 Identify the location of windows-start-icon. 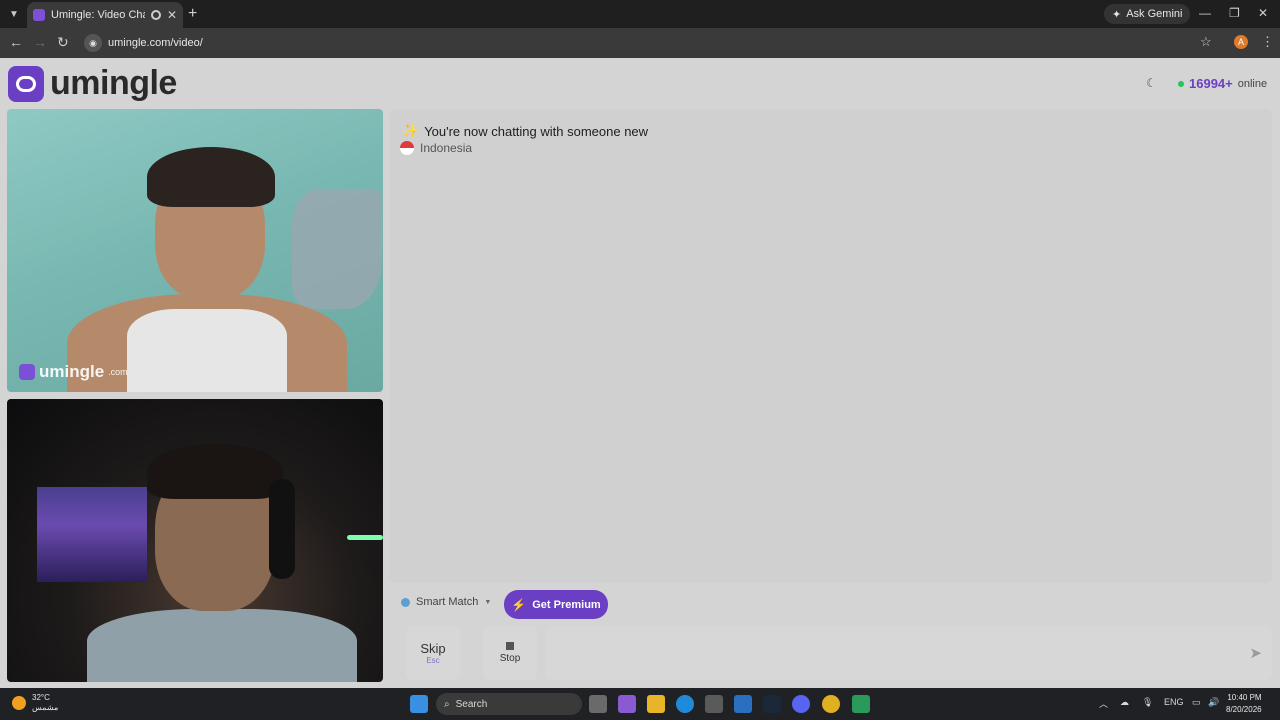
(419, 704).